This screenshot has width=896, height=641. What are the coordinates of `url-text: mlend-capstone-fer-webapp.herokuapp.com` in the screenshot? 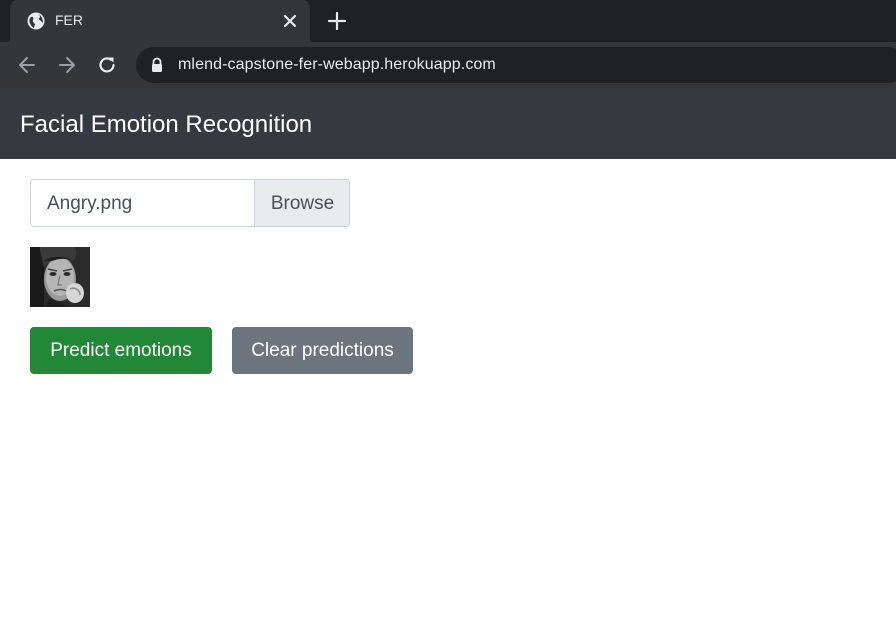 It's located at (337, 64).